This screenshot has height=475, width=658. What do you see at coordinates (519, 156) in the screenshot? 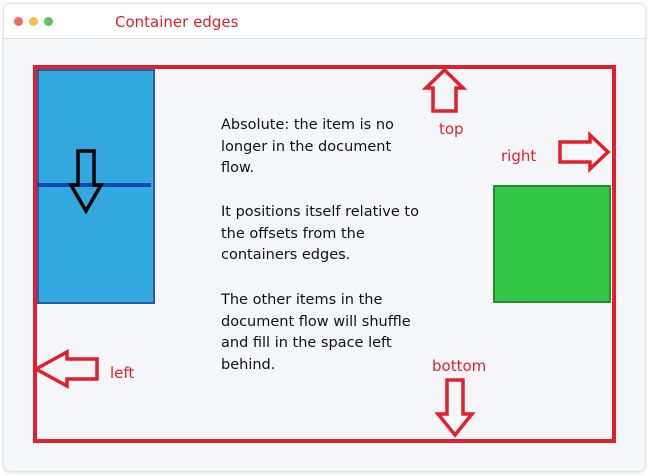
I see `right-edge-label: right` at bounding box center [519, 156].